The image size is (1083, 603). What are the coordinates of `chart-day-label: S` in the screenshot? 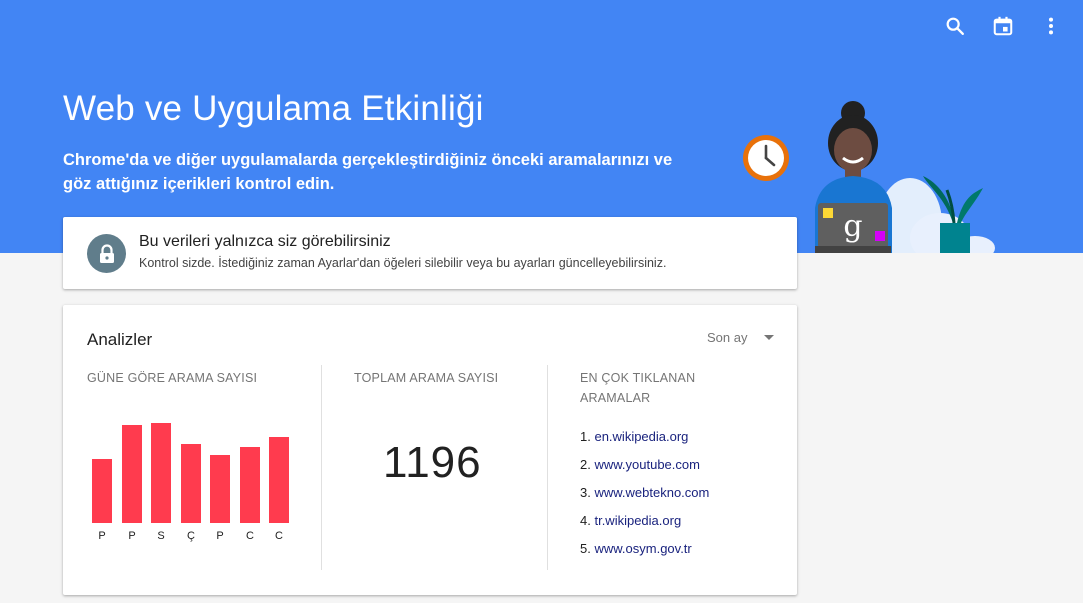 It's located at (161, 536).